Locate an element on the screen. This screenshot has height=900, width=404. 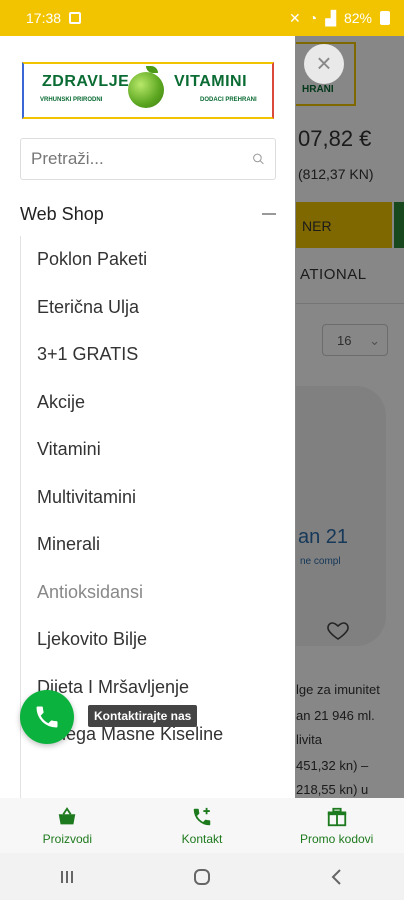
status-time: 17:38 is located at coordinates (44, 18).